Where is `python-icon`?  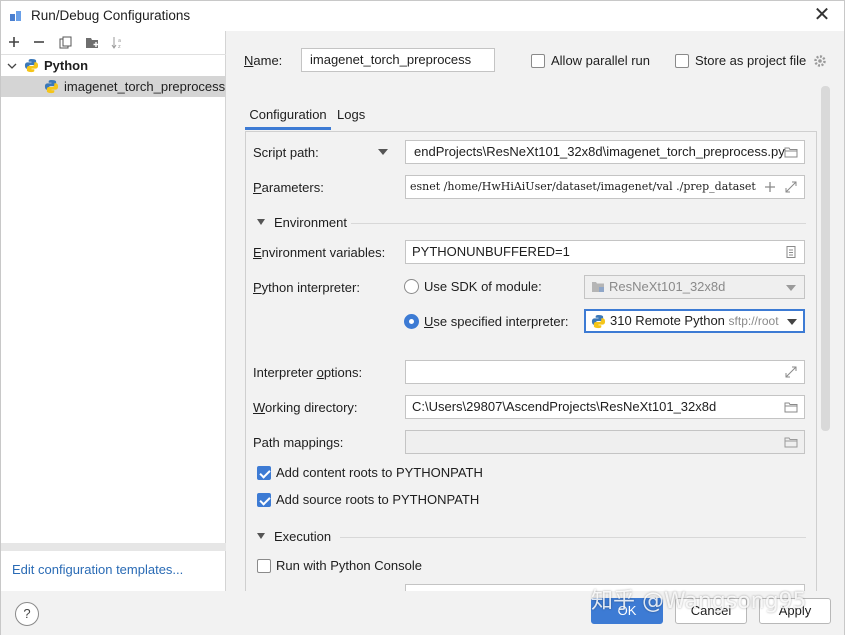 python-icon is located at coordinates (31, 65).